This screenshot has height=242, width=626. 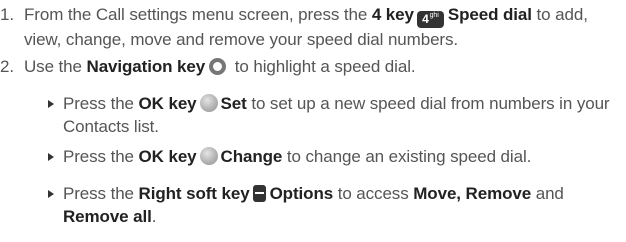 What do you see at coordinates (547, 193) in the screenshot?
I see `step-text: and` at bounding box center [547, 193].